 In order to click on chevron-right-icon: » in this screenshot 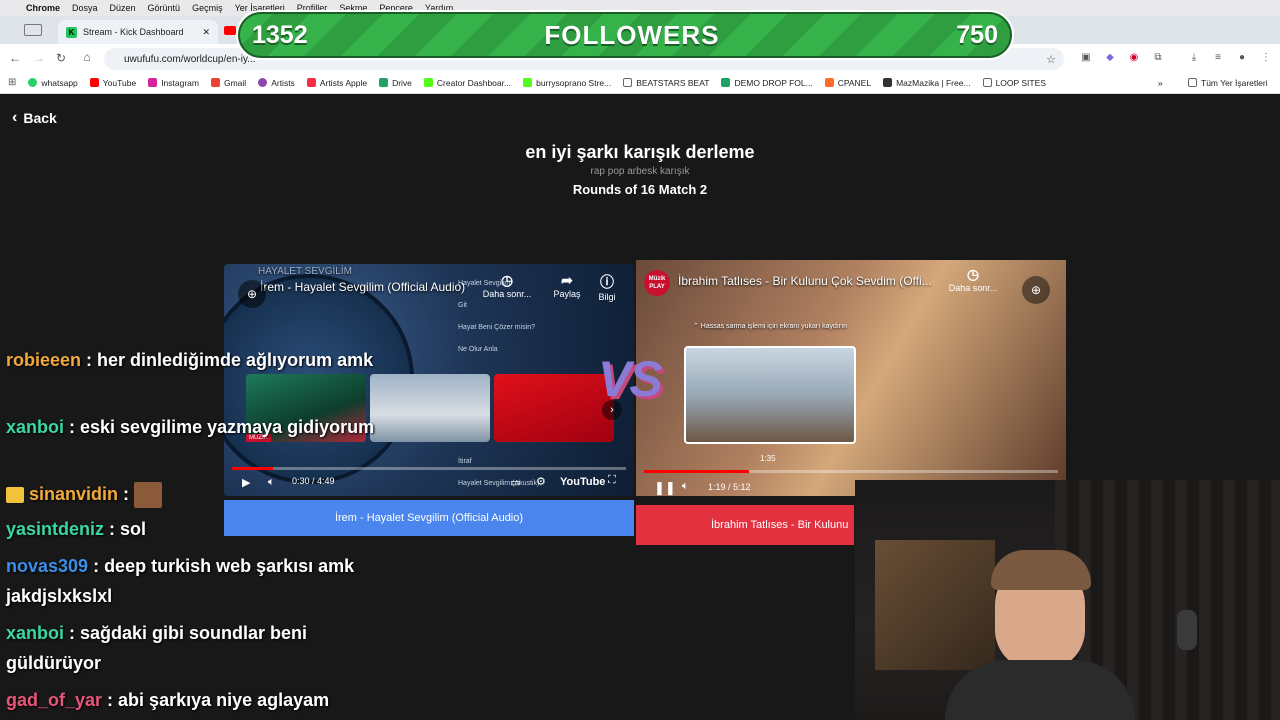, I will do `click(1160, 83)`.